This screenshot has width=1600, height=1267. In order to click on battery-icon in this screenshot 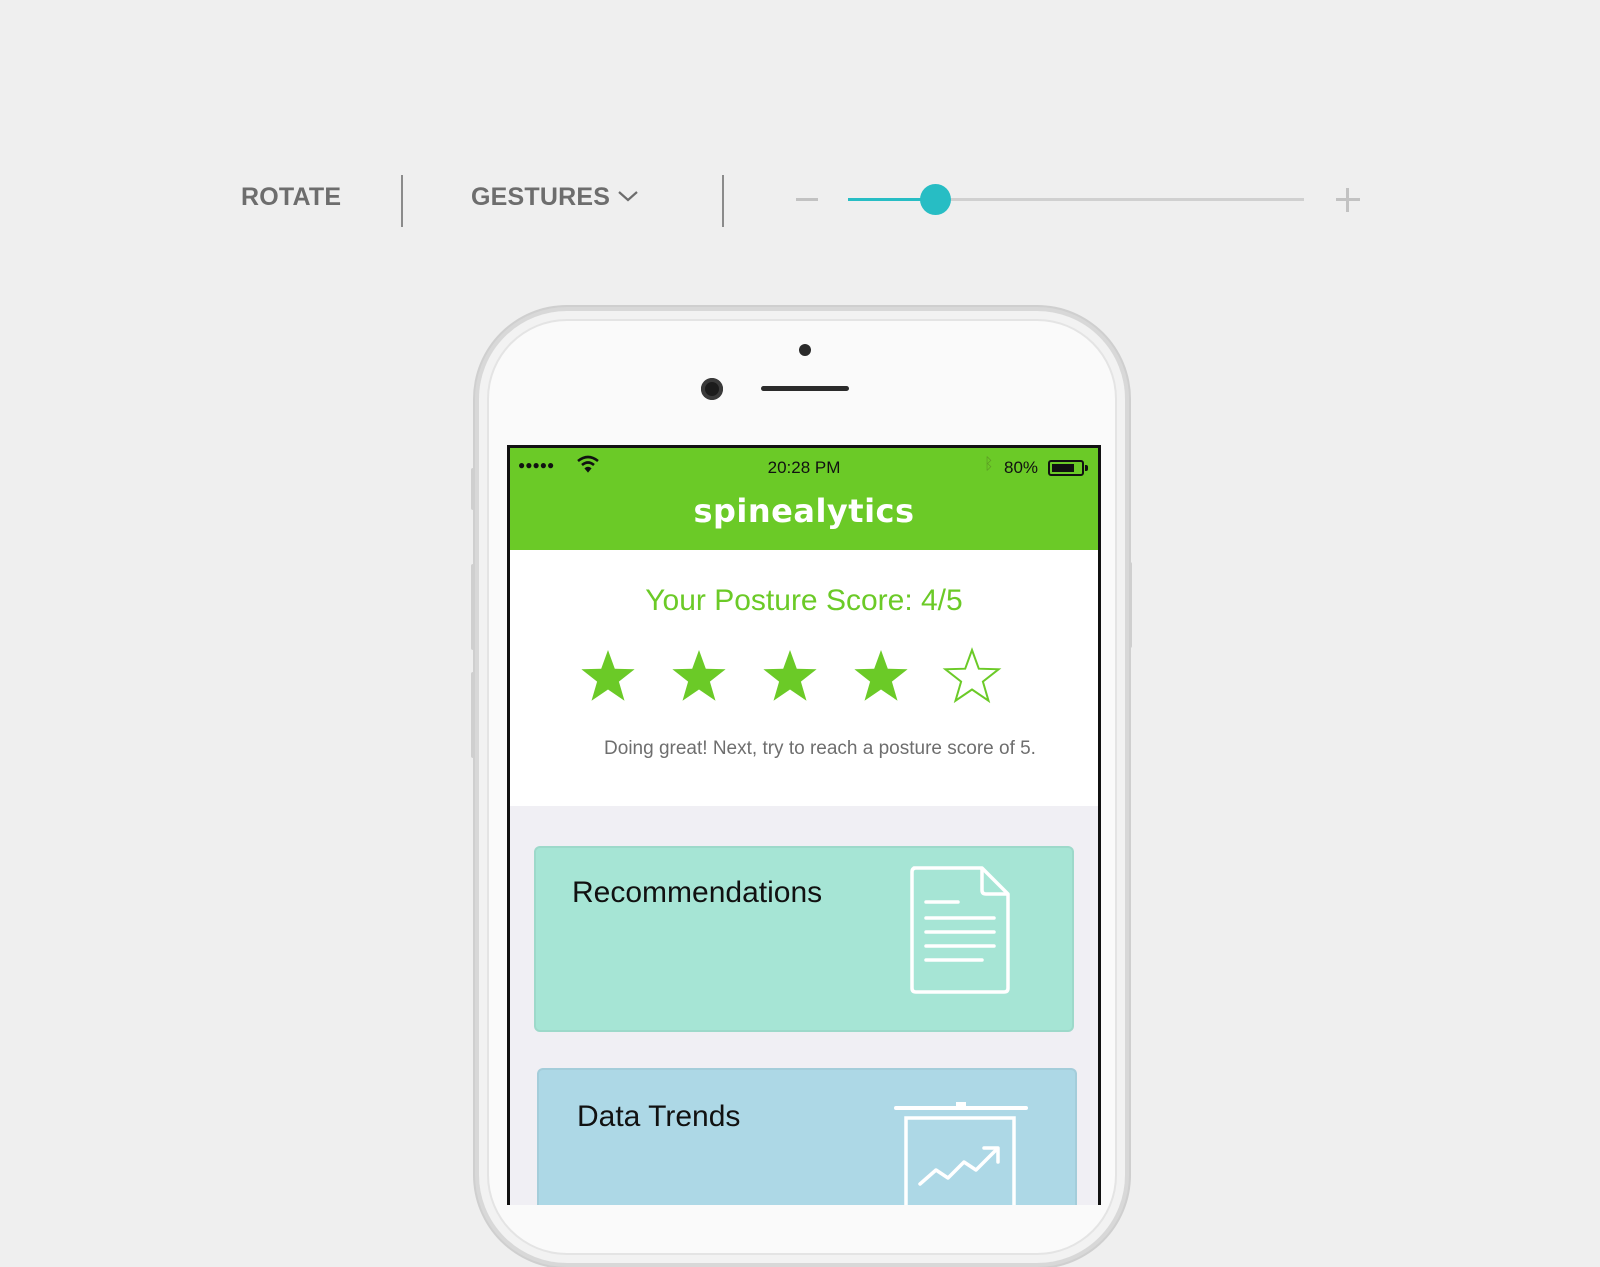, I will do `click(1068, 468)`.